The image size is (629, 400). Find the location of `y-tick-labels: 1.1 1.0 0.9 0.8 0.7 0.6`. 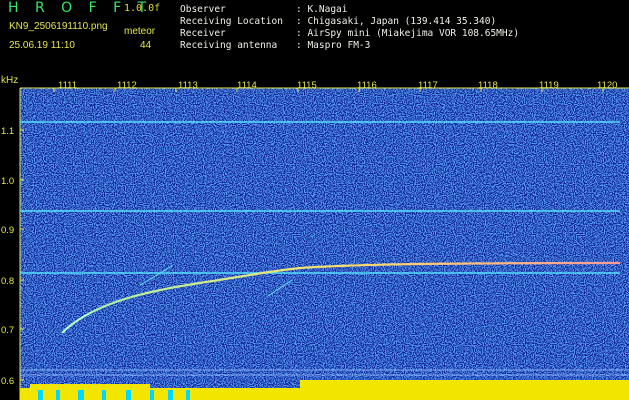

y-tick-labels: 1.1 1.0 0.9 0.8 0.7 0.6 is located at coordinates (7, 256).